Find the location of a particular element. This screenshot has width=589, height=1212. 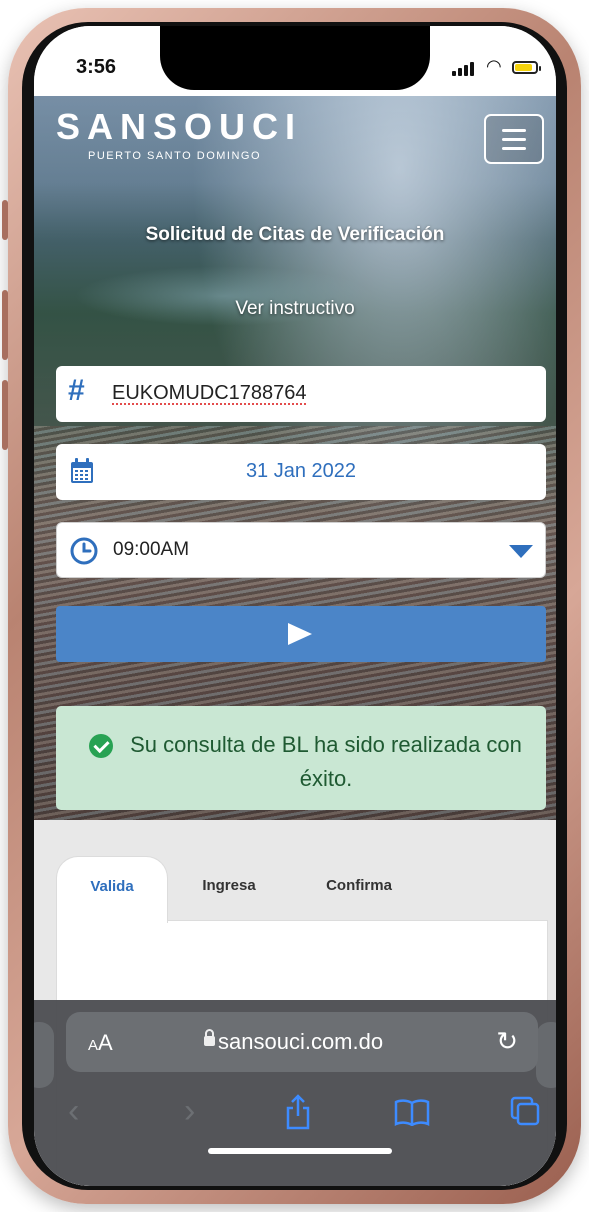

tab-confirma: Confirma is located at coordinates (359, 886).